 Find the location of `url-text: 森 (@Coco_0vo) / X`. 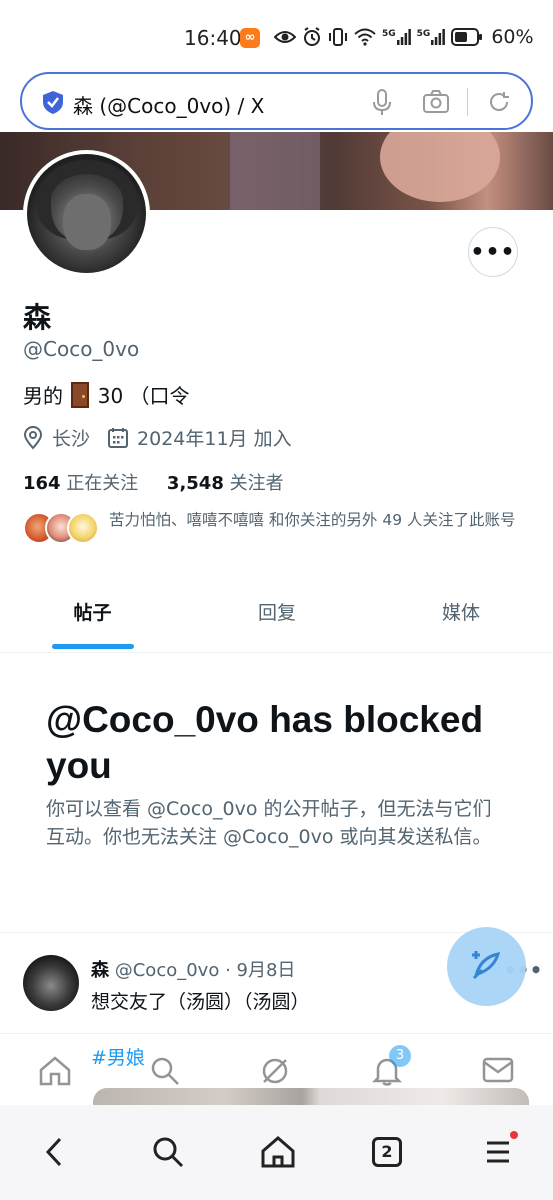

url-text: 森 (@Coco_0vo) / X is located at coordinates (168, 104).